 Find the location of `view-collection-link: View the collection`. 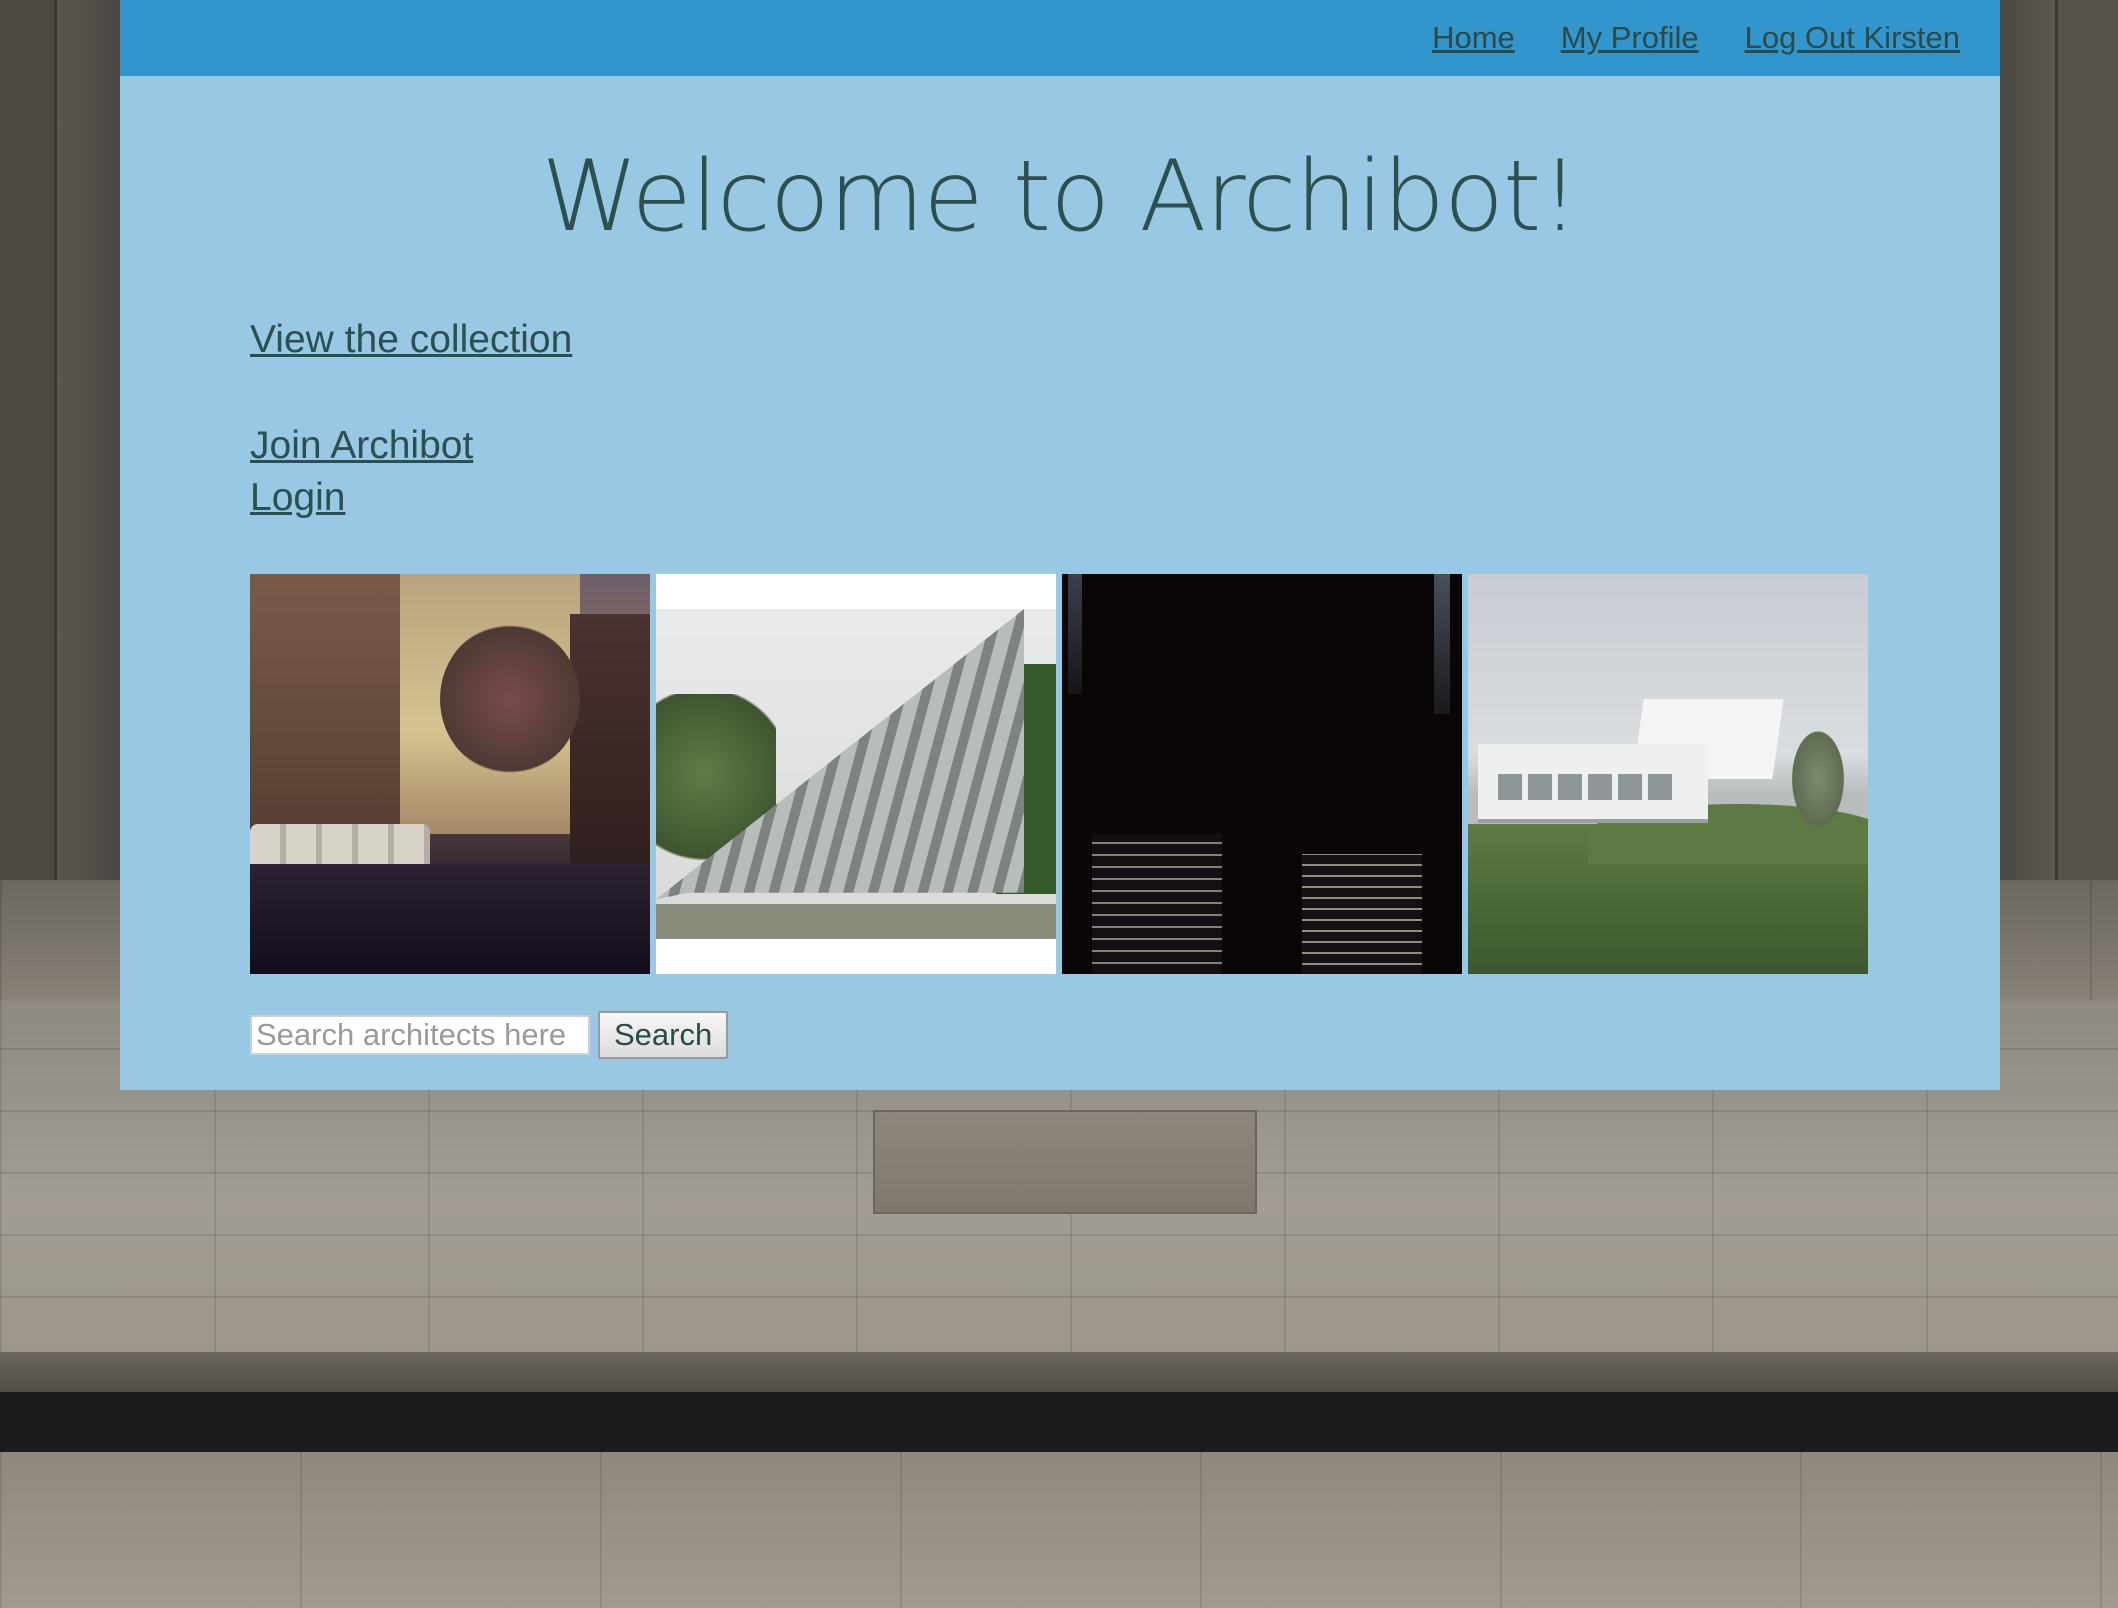

view-collection-link: View the collection is located at coordinates (411, 340).